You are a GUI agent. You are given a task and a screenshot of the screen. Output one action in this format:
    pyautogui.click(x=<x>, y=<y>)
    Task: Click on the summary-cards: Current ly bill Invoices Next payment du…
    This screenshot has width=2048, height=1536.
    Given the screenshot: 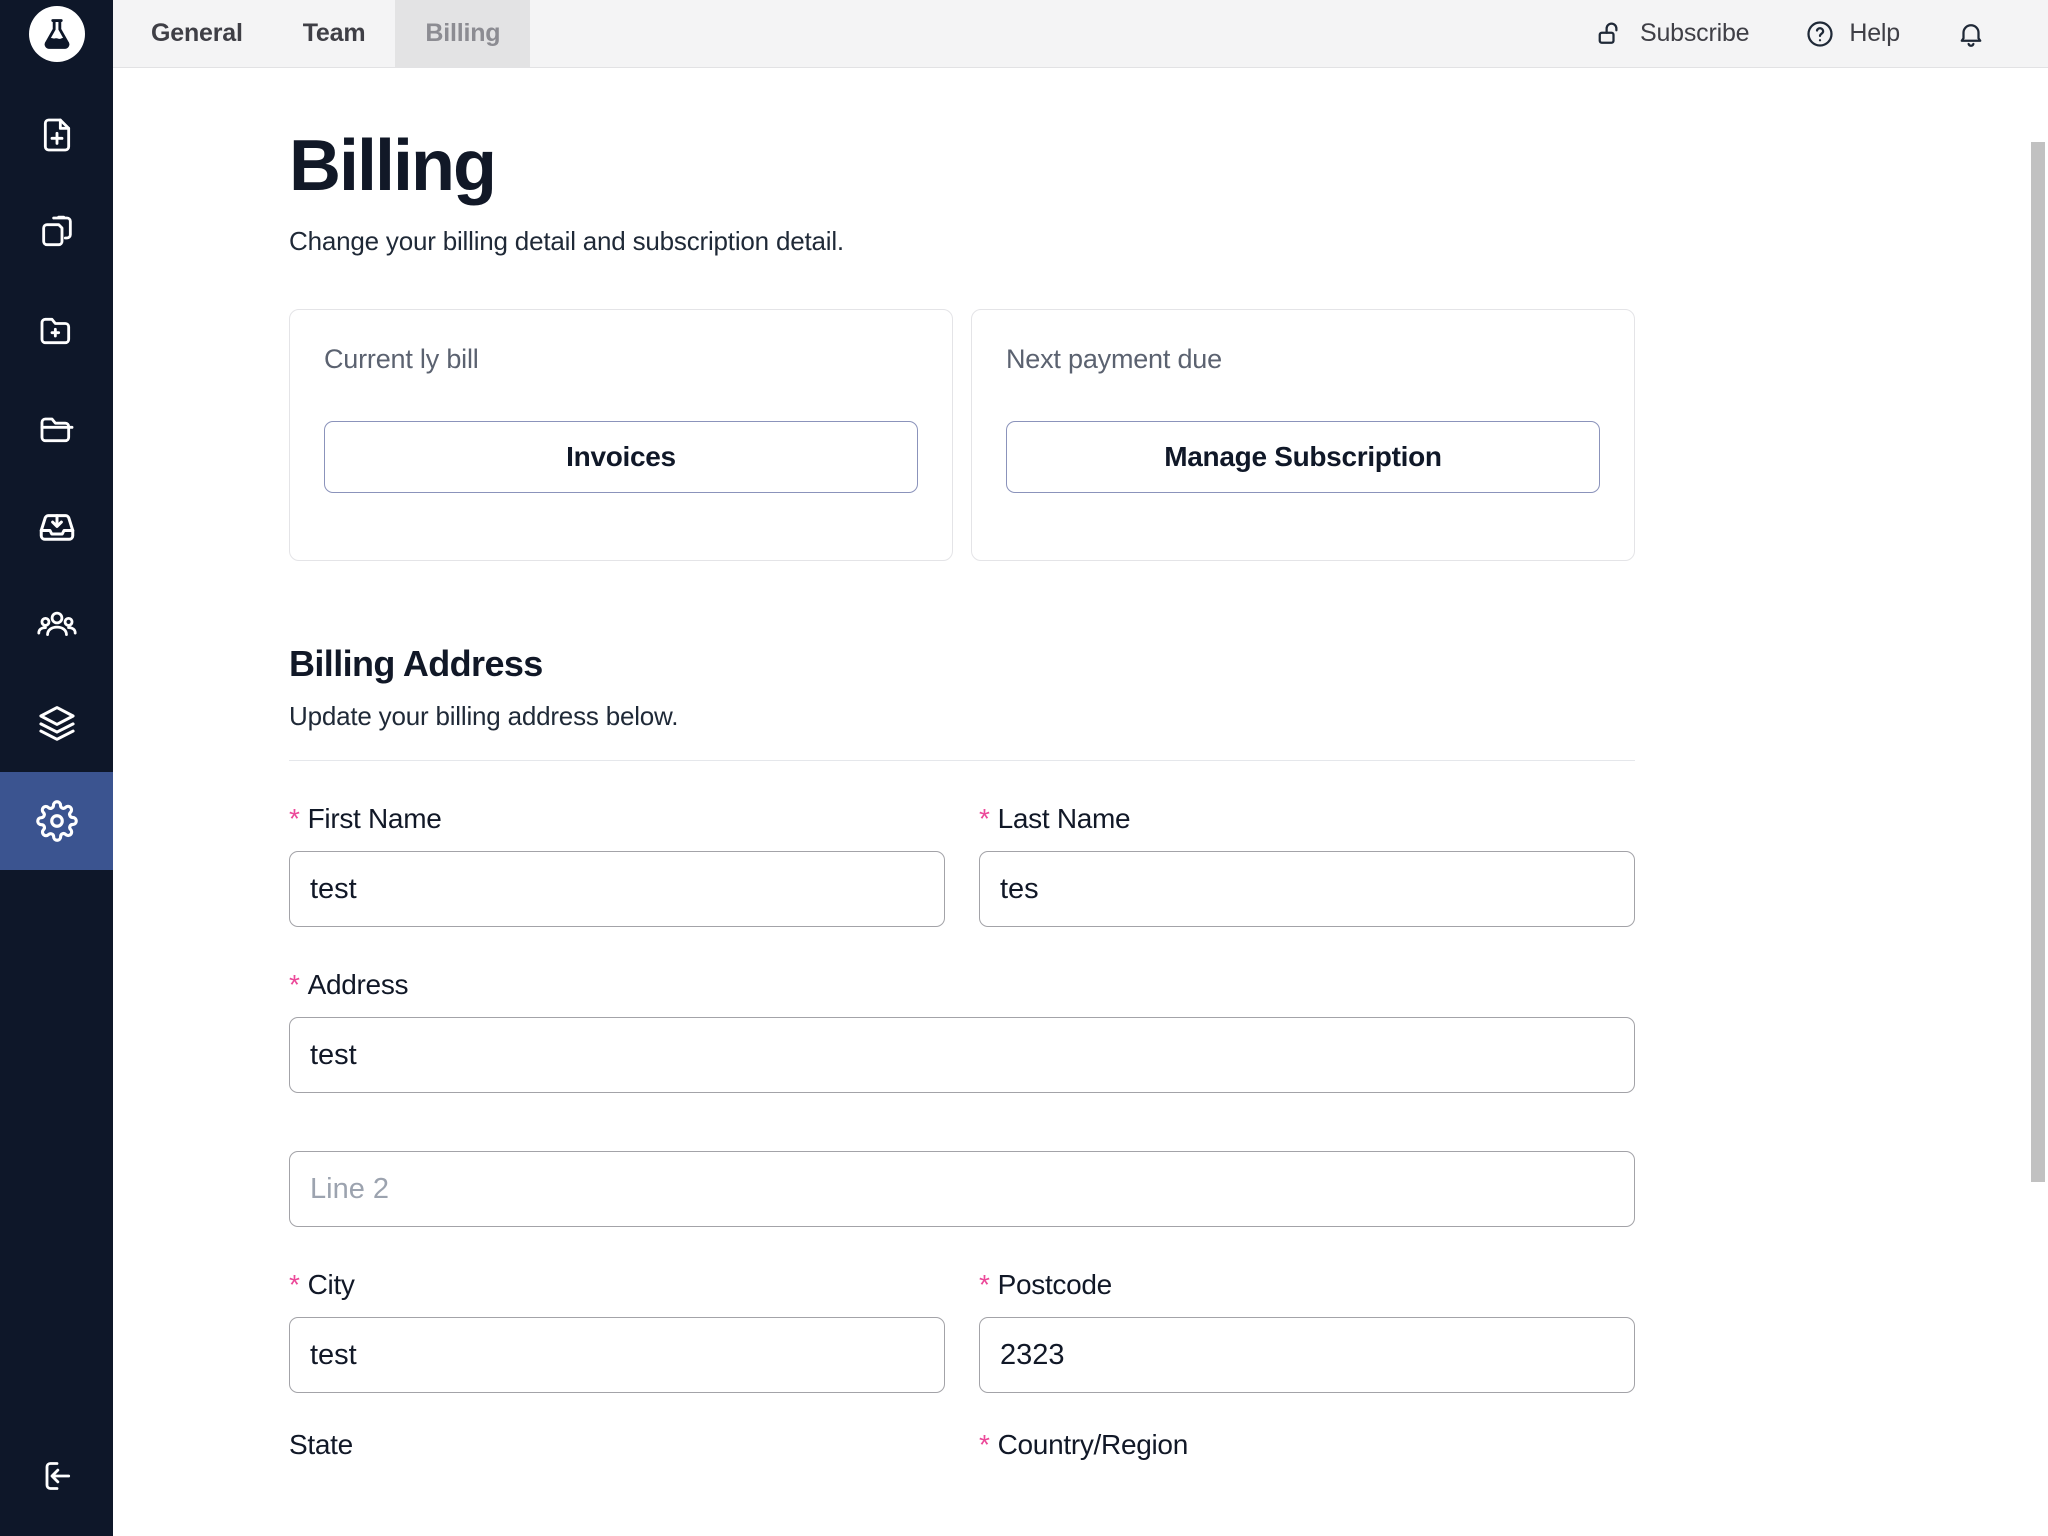 What is the action you would take?
    pyautogui.click(x=1168, y=435)
    